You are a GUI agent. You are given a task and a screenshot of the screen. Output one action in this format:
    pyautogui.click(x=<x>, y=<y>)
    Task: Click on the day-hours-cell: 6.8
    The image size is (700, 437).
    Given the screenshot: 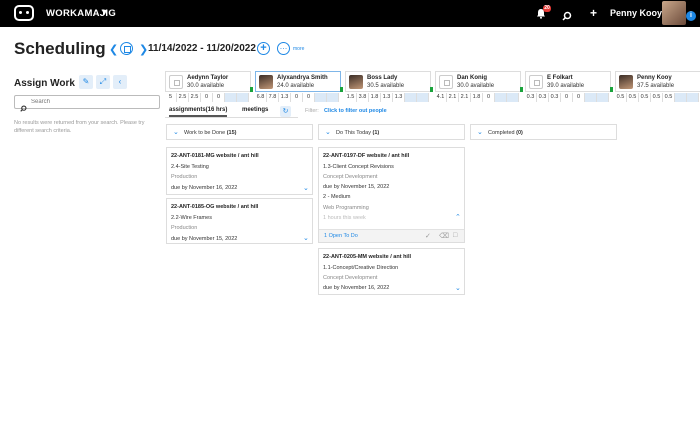 What is the action you would take?
    pyautogui.click(x=261, y=97)
    